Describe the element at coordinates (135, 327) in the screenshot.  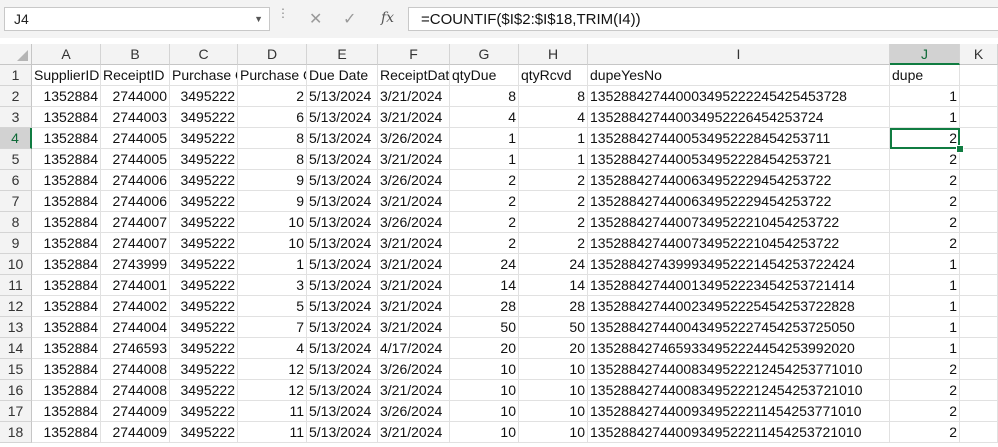
I see `table-cell: 2744004` at that location.